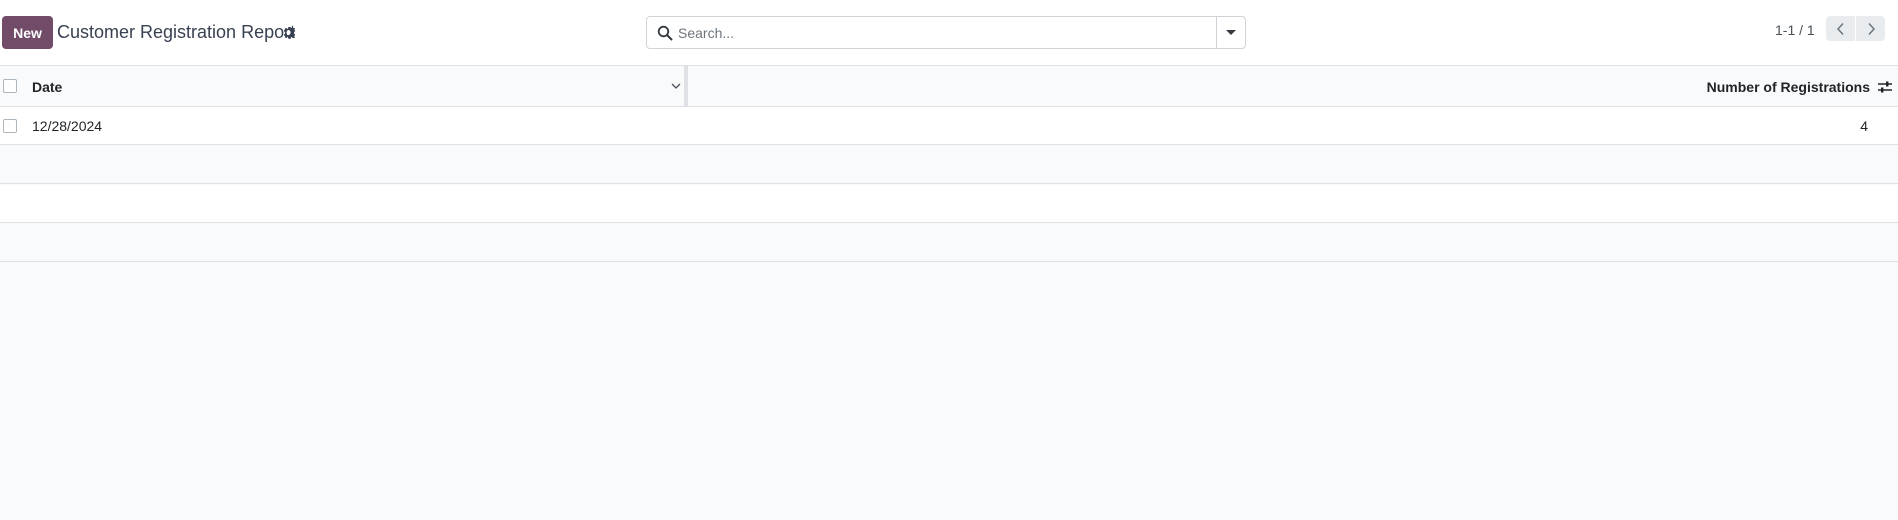 The width and height of the screenshot is (1898, 520). I want to click on search-icon, so click(665, 33).